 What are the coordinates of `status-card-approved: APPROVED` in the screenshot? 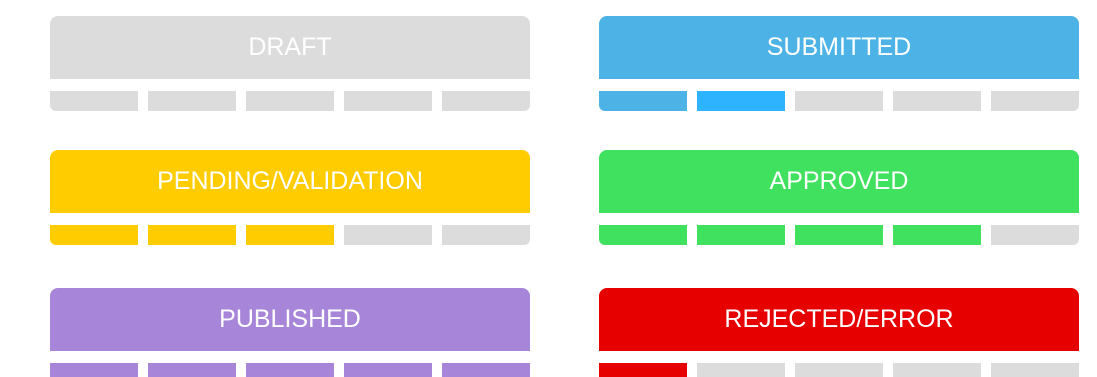 It's located at (839, 197).